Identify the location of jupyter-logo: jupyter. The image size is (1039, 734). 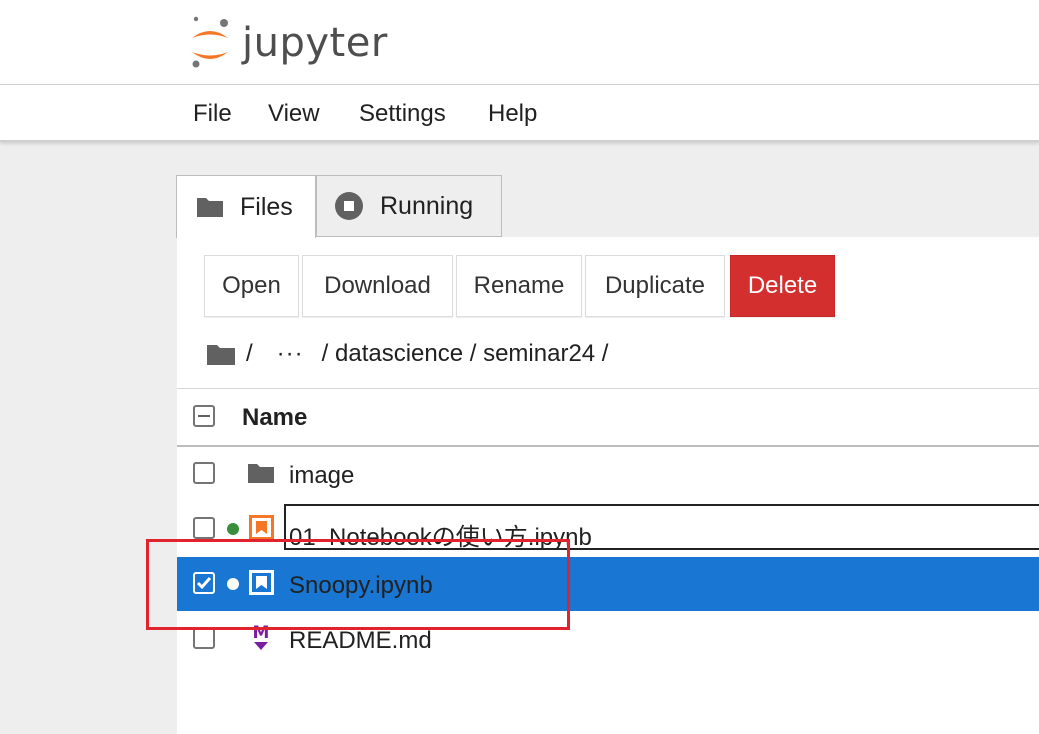
(288, 43).